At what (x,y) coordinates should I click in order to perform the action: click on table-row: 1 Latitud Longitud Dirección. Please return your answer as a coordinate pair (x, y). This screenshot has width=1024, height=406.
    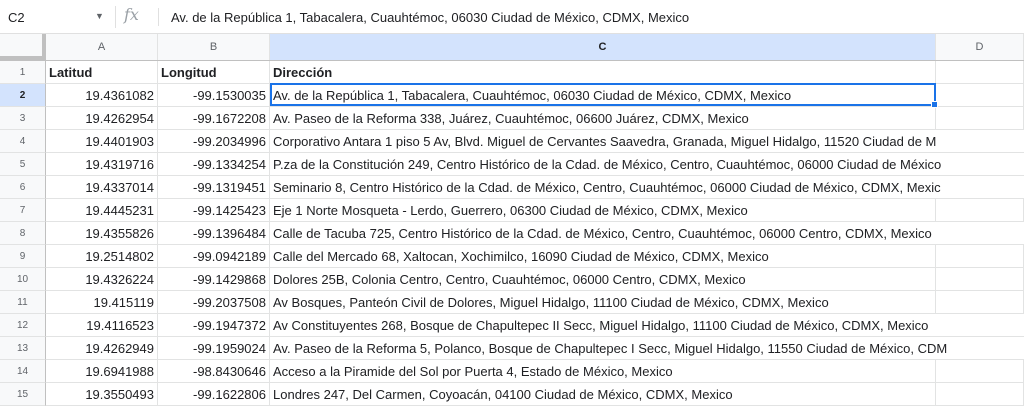
    Looking at the image, I should click on (512, 72).